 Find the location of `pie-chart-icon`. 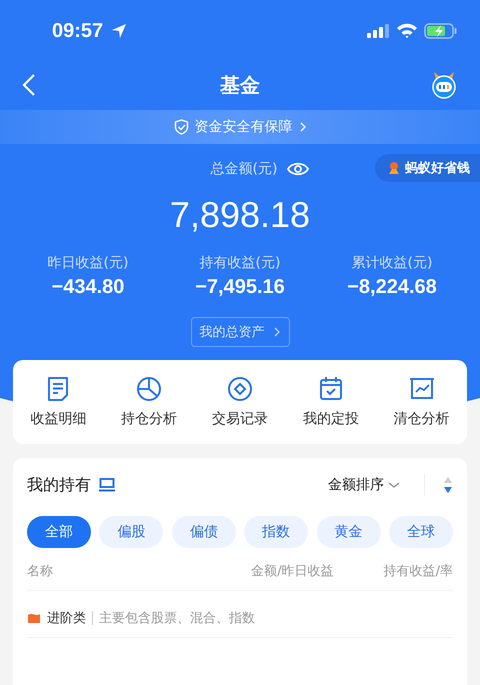

pie-chart-icon is located at coordinates (149, 389).